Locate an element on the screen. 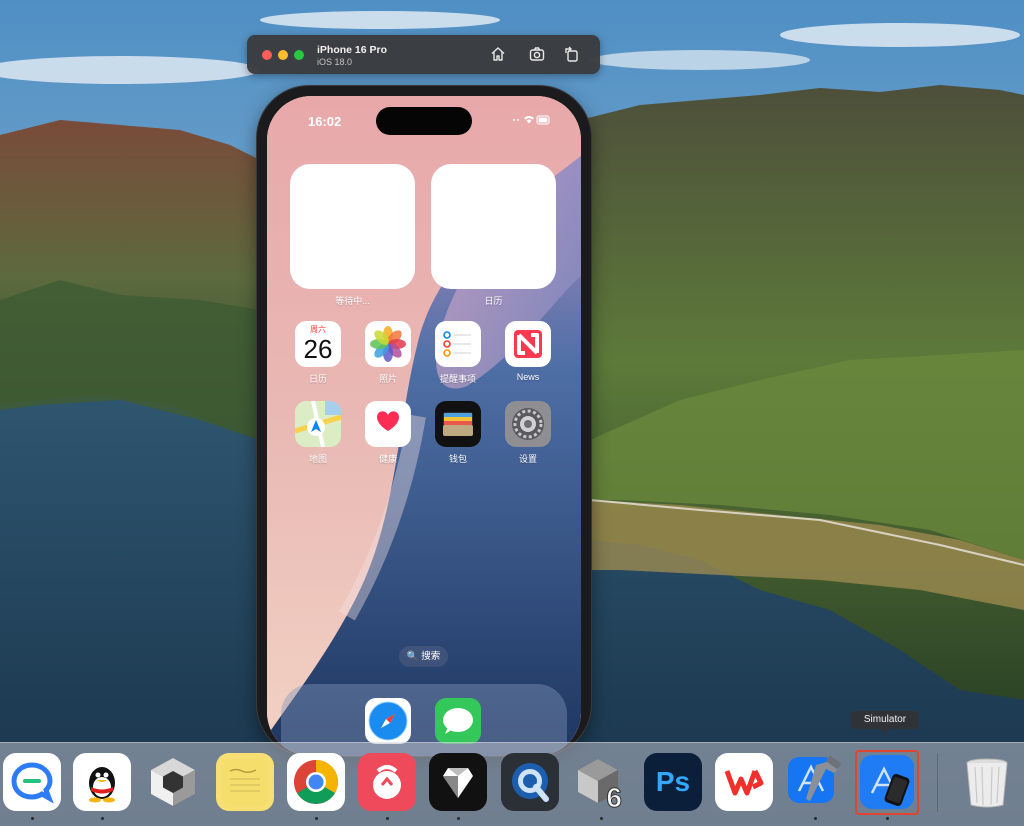  app-label: 照片 is located at coordinates (387, 379).